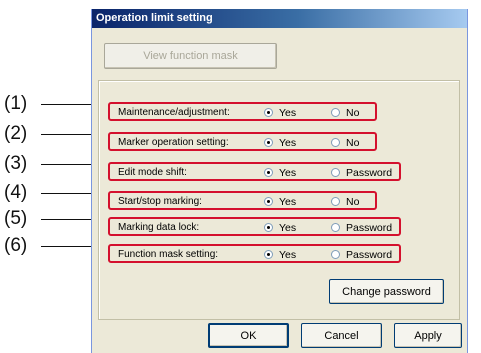 The height and width of the screenshot is (353, 481). Describe the element at coordinates (50, 246) in the screenshot. I see `callout-6: (6)` at that location.